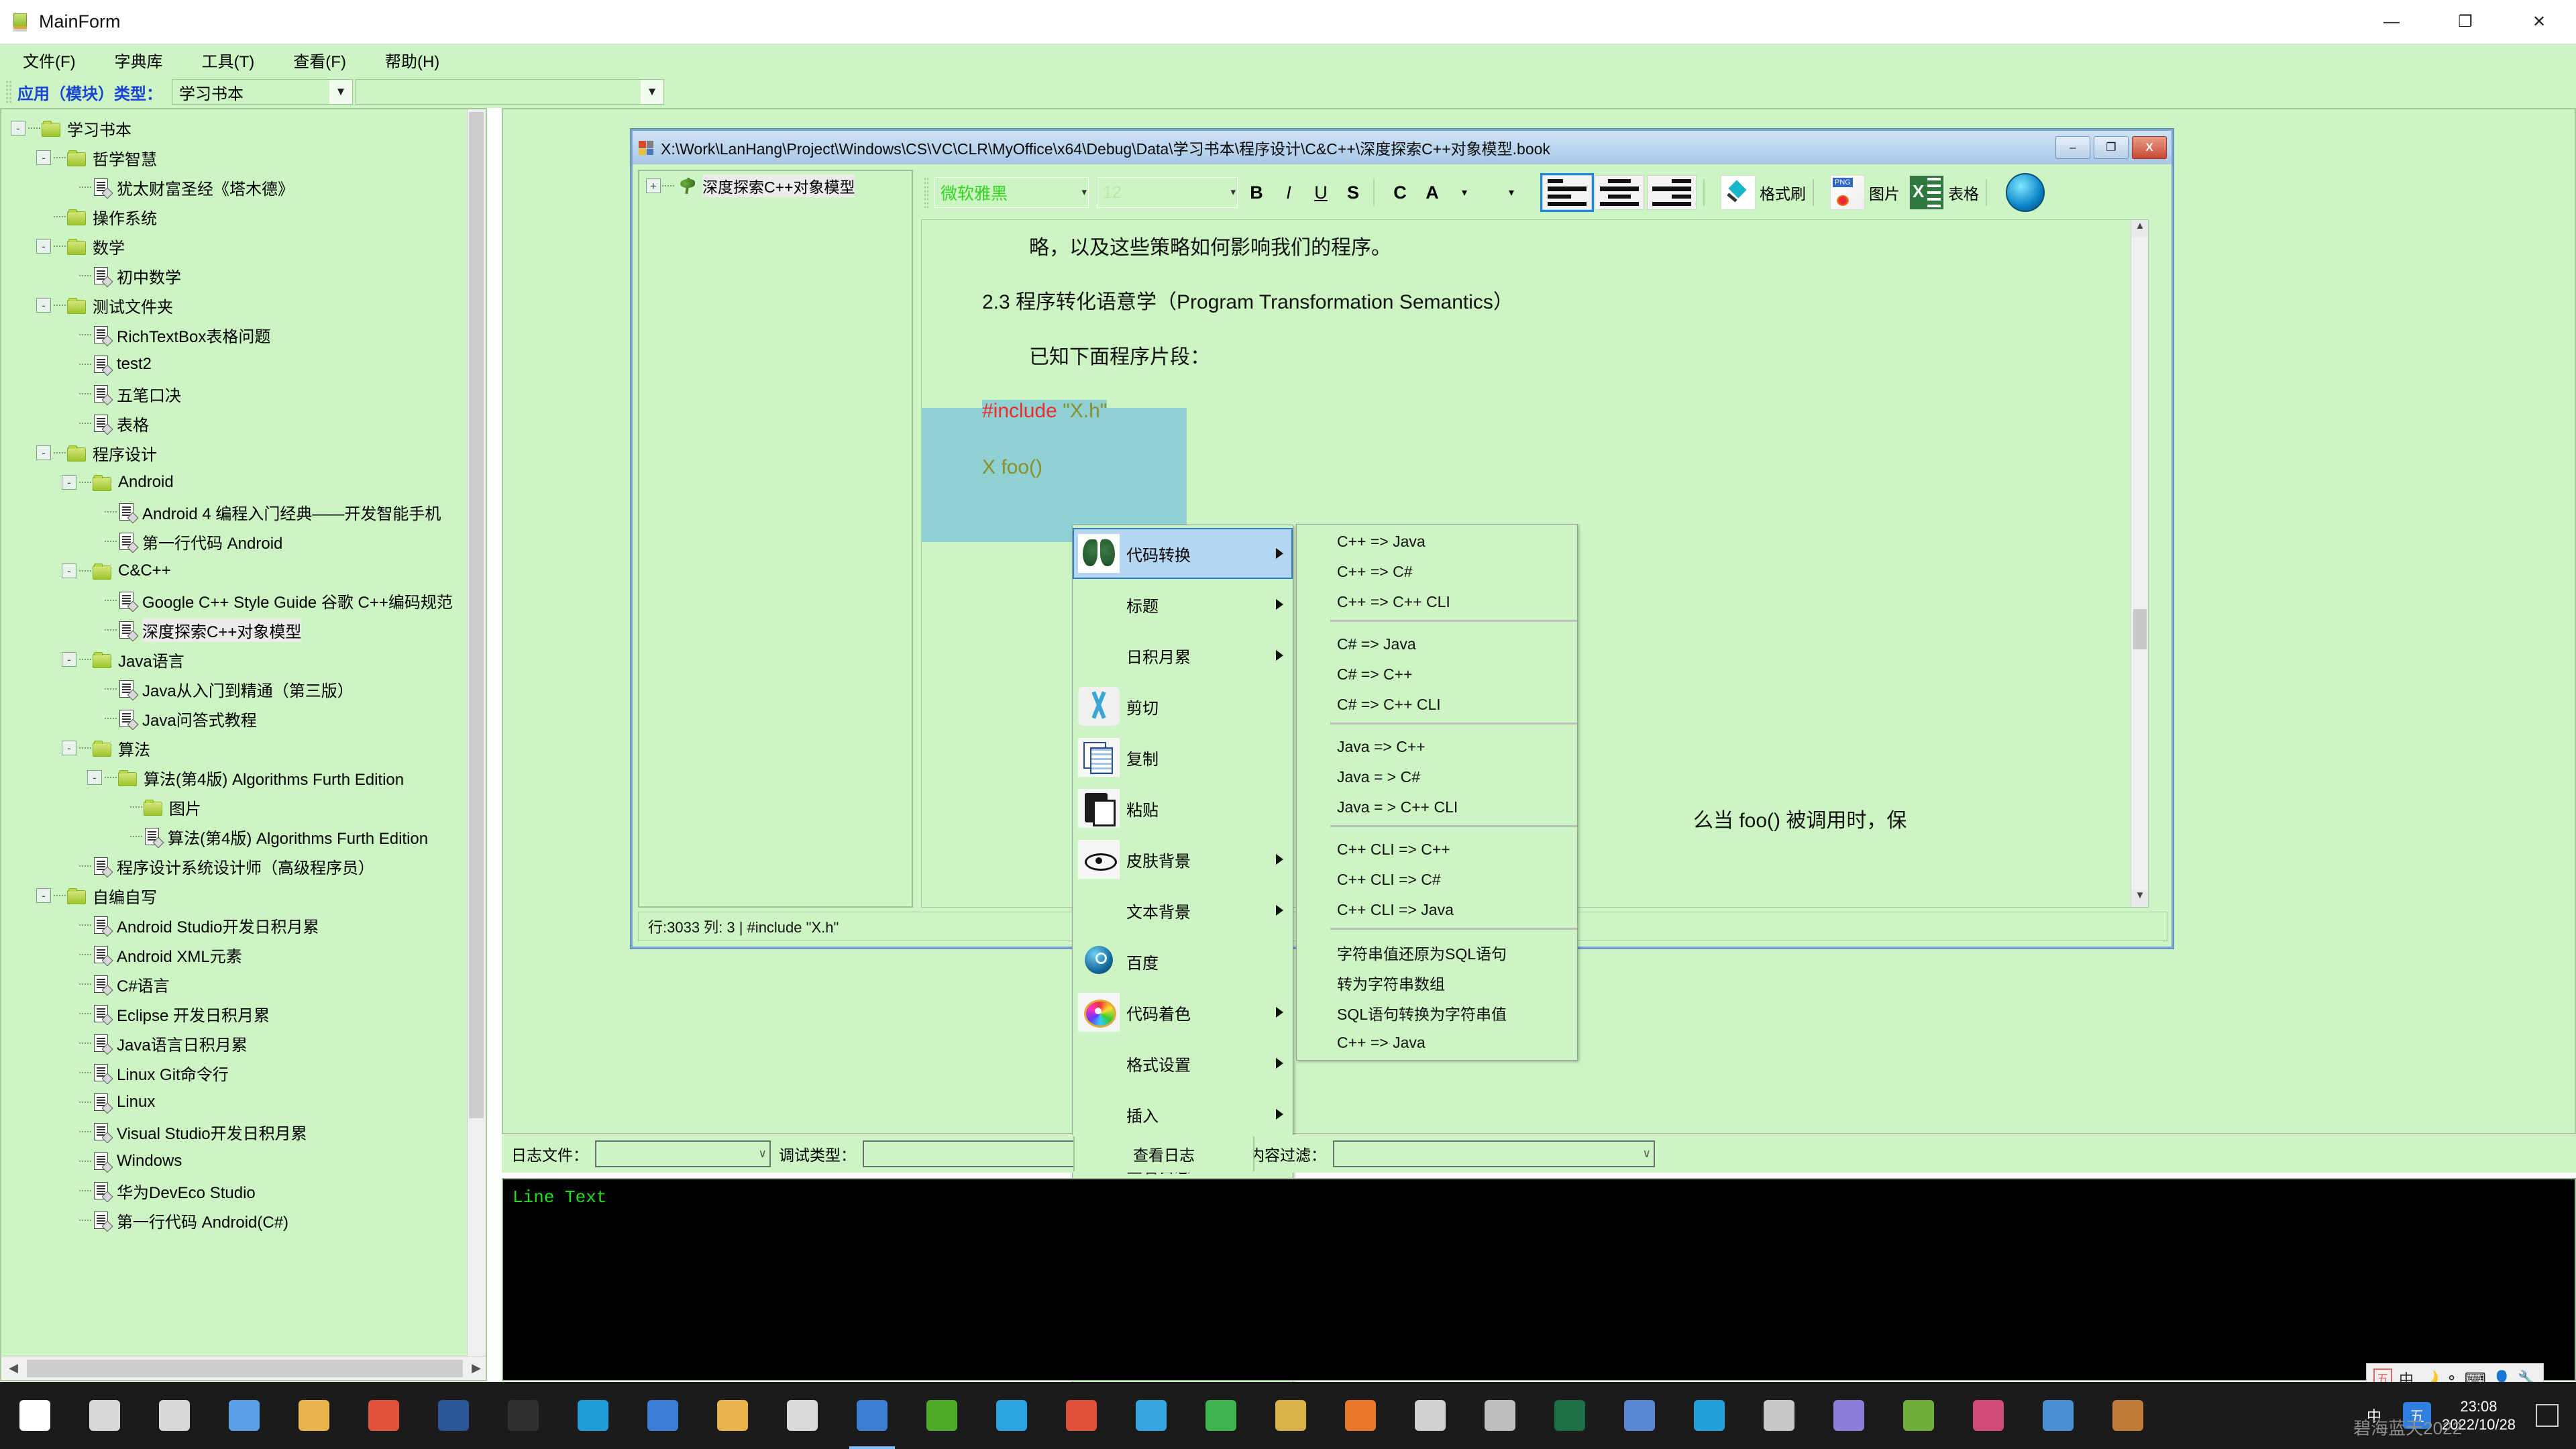  What do you see at coordinates (1464, 192) in the screenshot?
I see `font-color-dropdown-icon: ▾` at bounding box center [1464, 192].